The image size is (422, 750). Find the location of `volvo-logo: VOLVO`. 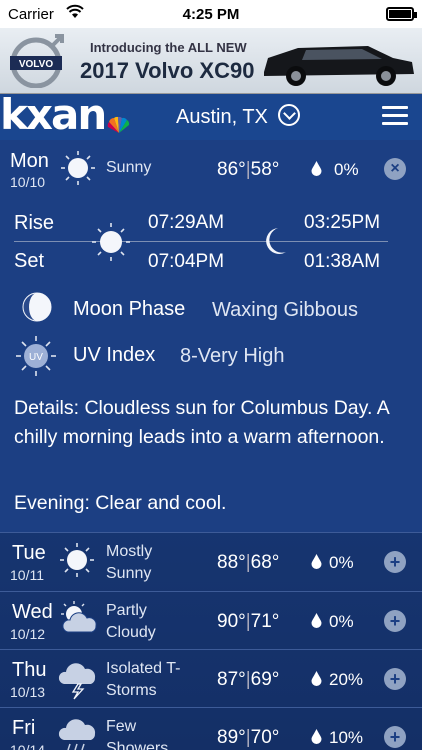

volvo-logo: VOLVO is located at coordinates (38, 61).